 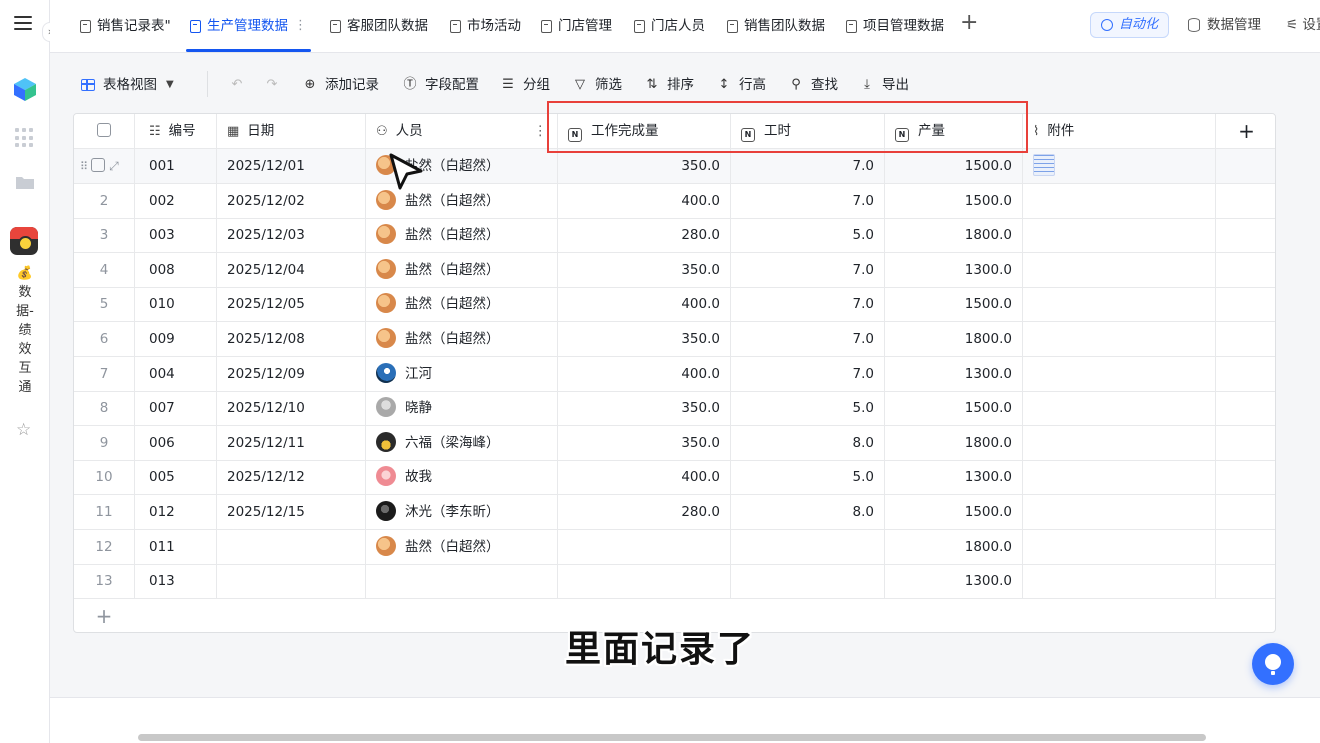 I want to click on tab-3: 市场活动, so click(x=485, y=26).